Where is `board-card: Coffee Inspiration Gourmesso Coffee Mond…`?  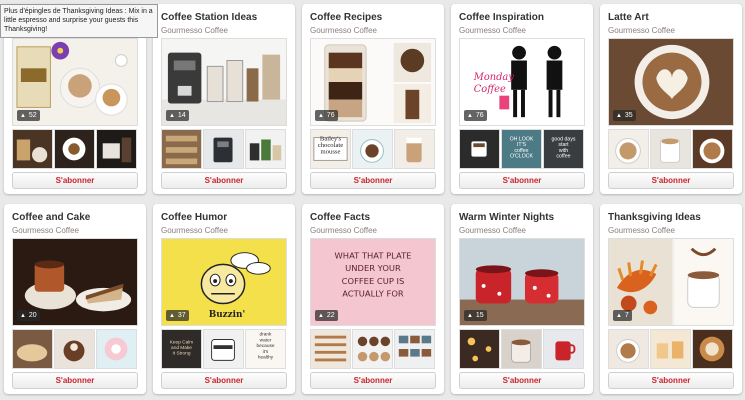
board-card: Coffee Inspiration Gourmesso Coffee Mond… is located at coordinates (522, 99).